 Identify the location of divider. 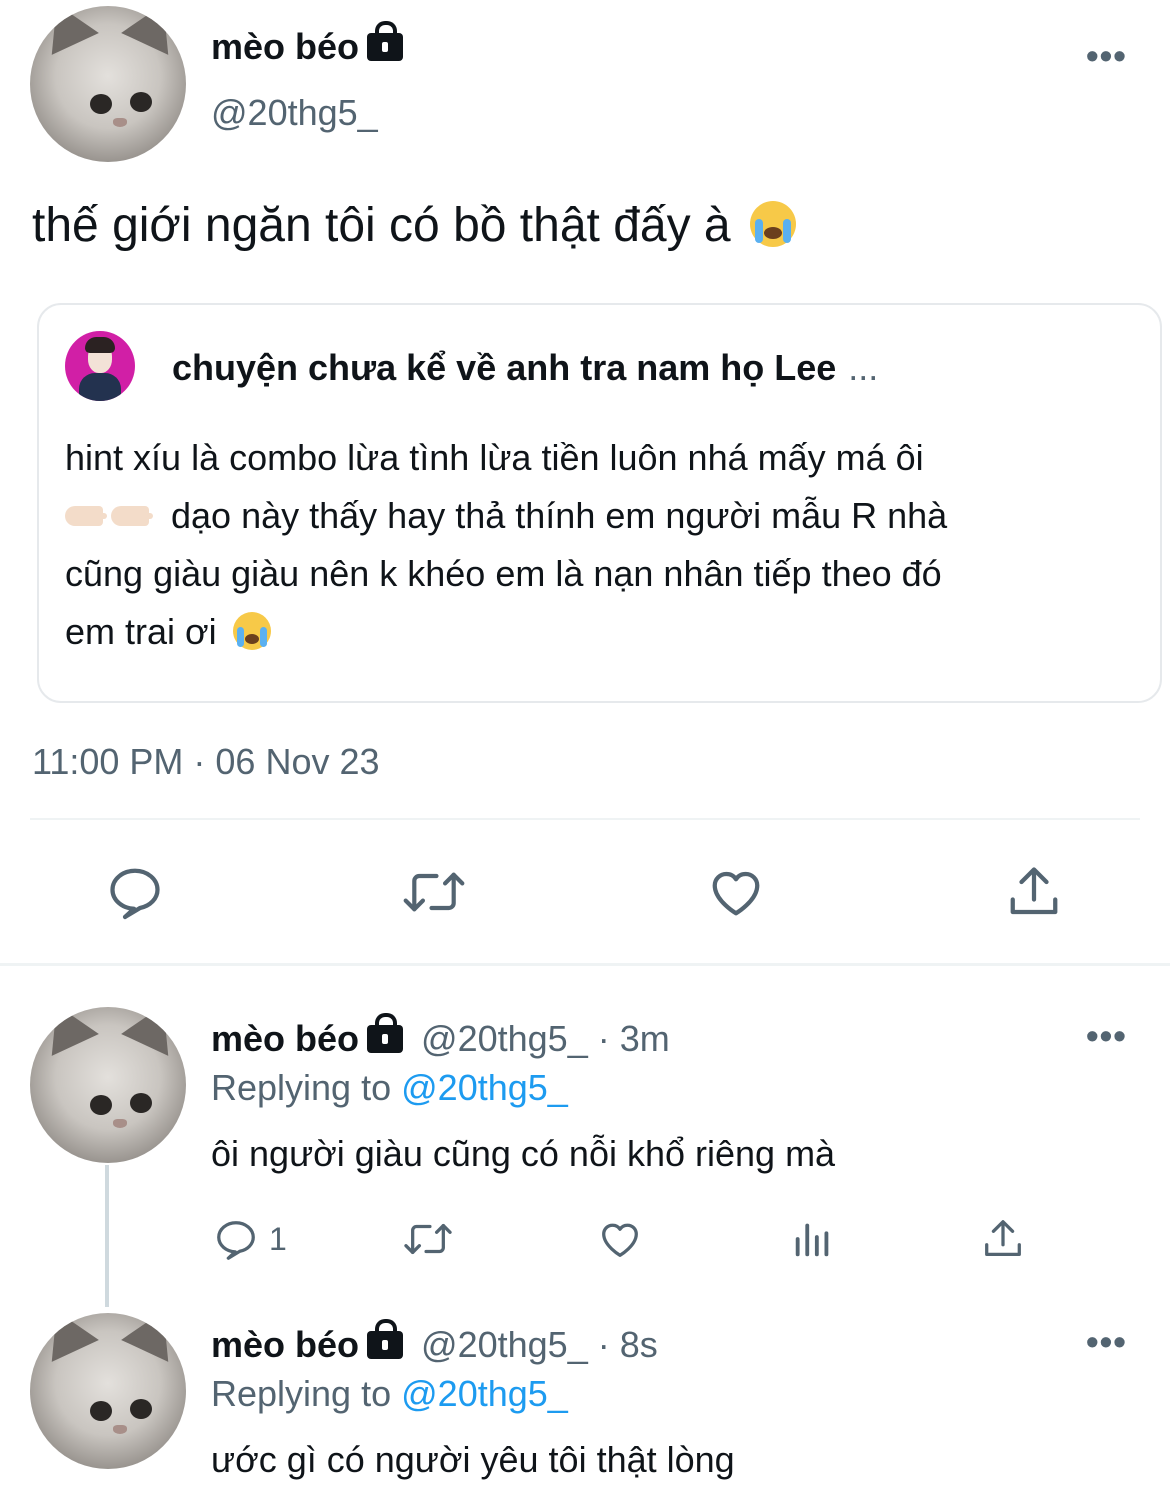
(585, 819).